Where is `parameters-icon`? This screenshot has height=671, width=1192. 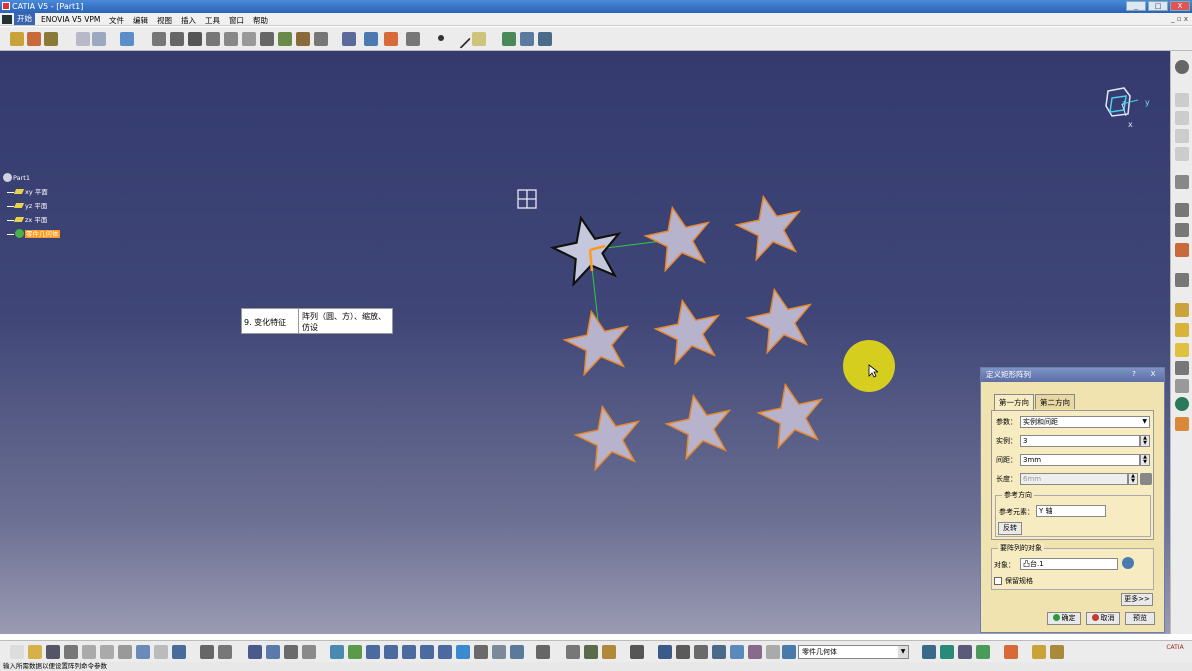
parameters-icon is located at coordinates (309, 652).